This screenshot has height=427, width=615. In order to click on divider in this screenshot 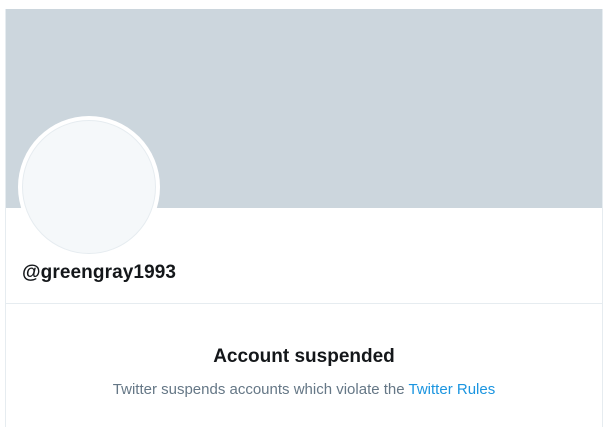, I will do `click(304, 303)`.